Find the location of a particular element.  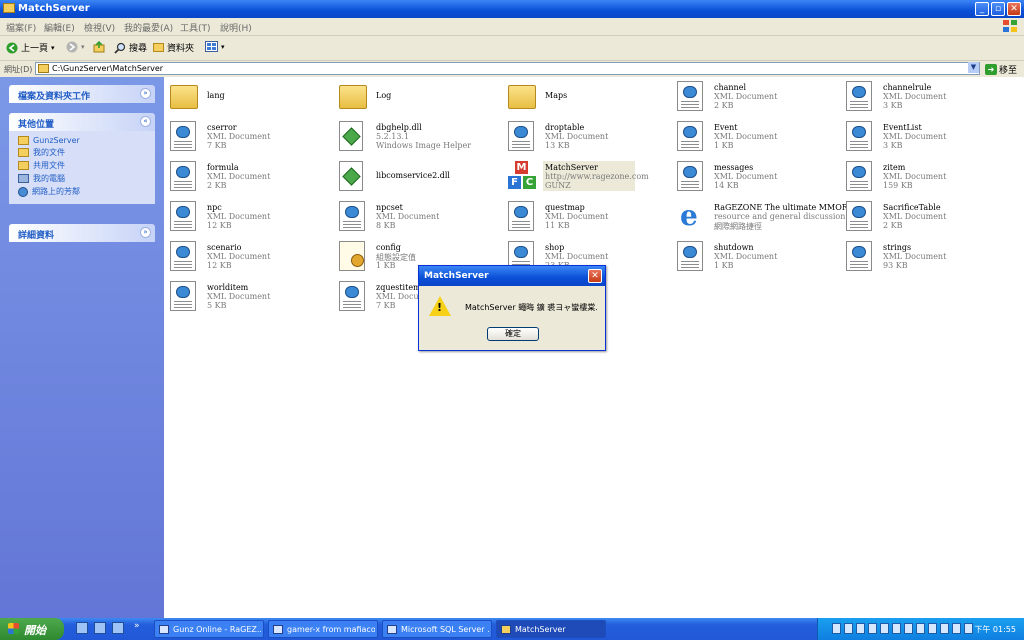

file-item: zitem XML Document 159 KB is located at coordinates (928, 177).